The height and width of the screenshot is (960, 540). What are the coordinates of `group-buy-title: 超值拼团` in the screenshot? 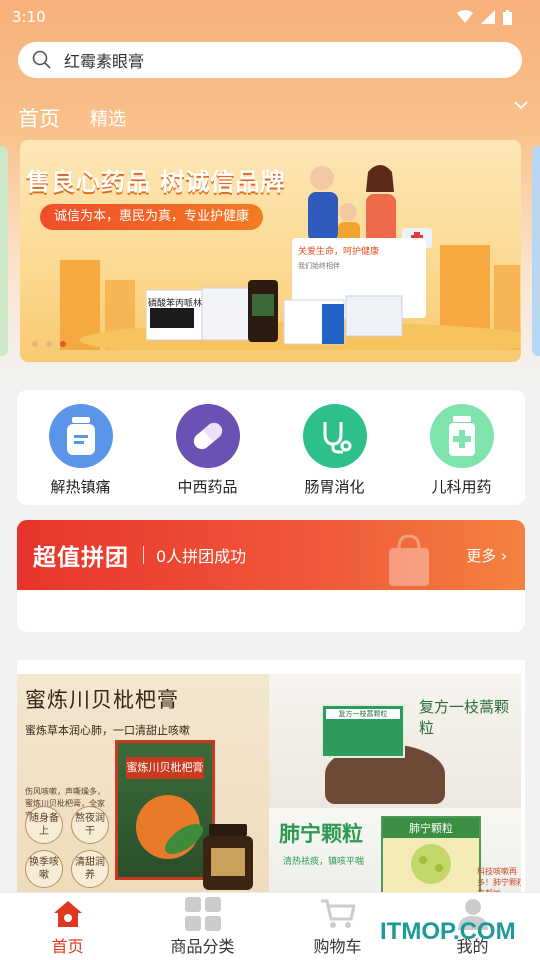 It's located at (81, 558).